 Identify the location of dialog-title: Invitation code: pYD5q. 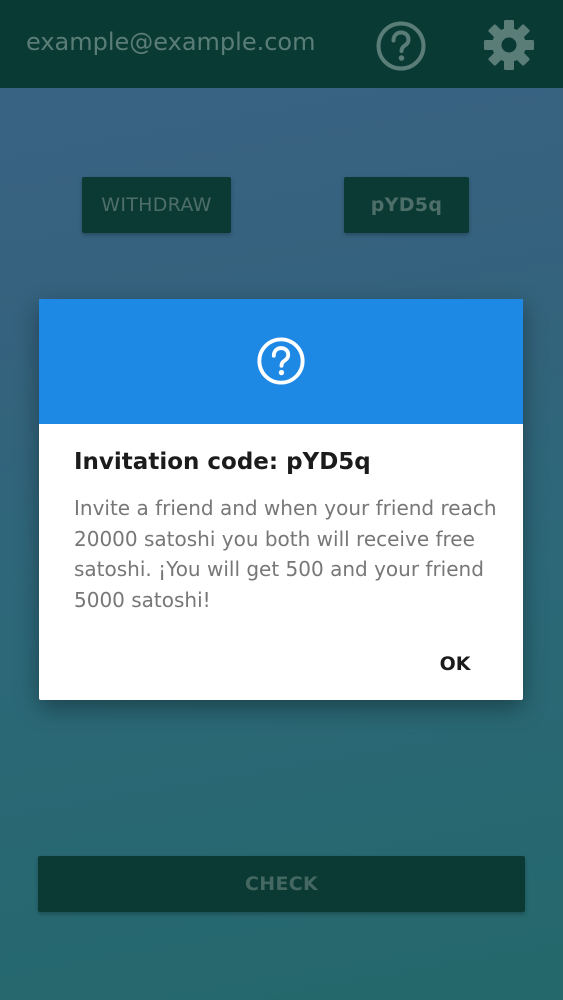
(222, 462).